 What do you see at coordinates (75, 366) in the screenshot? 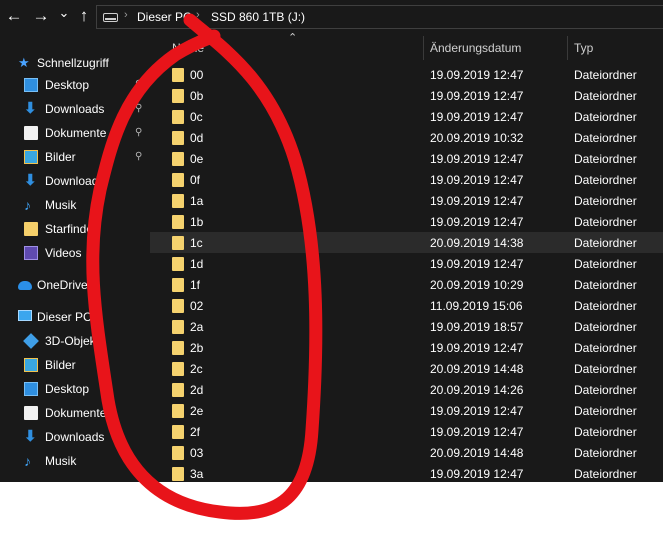
I see `sidebar-item-bilder: Bilder` at bounding box center [75, 366].